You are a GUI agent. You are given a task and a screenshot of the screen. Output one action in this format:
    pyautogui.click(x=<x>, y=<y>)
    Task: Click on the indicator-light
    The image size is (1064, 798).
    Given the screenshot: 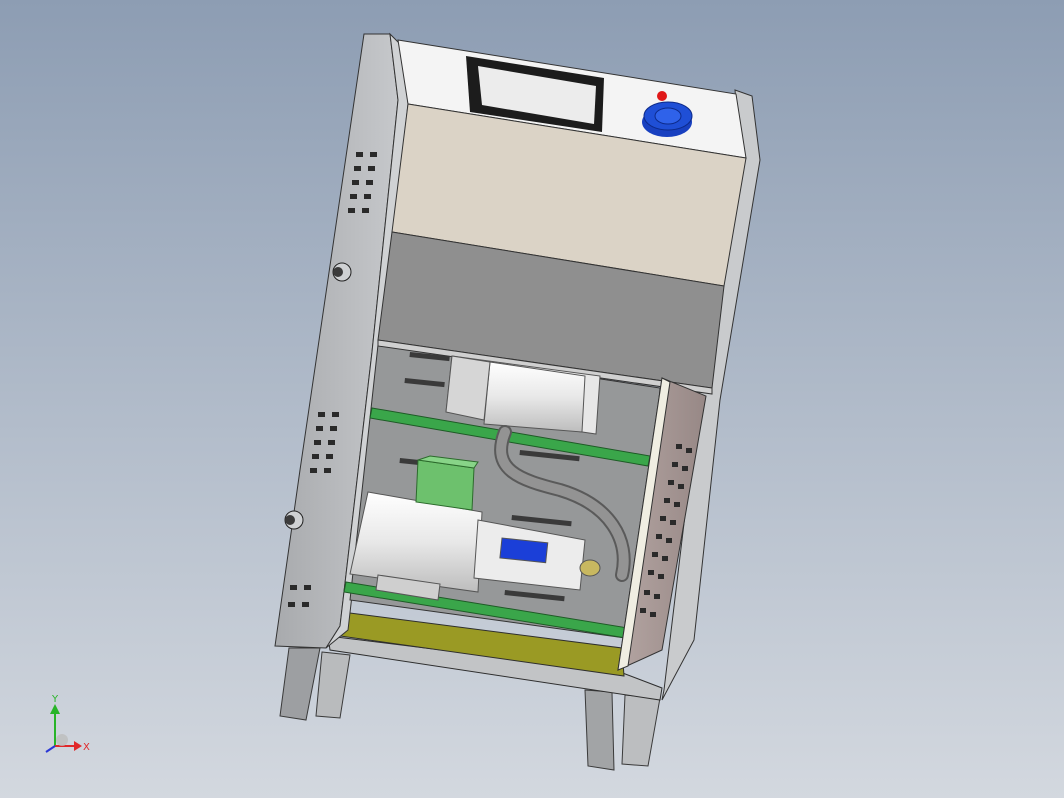 What is the action you would take?
    pyautogui.click(x=662, y=96)
    